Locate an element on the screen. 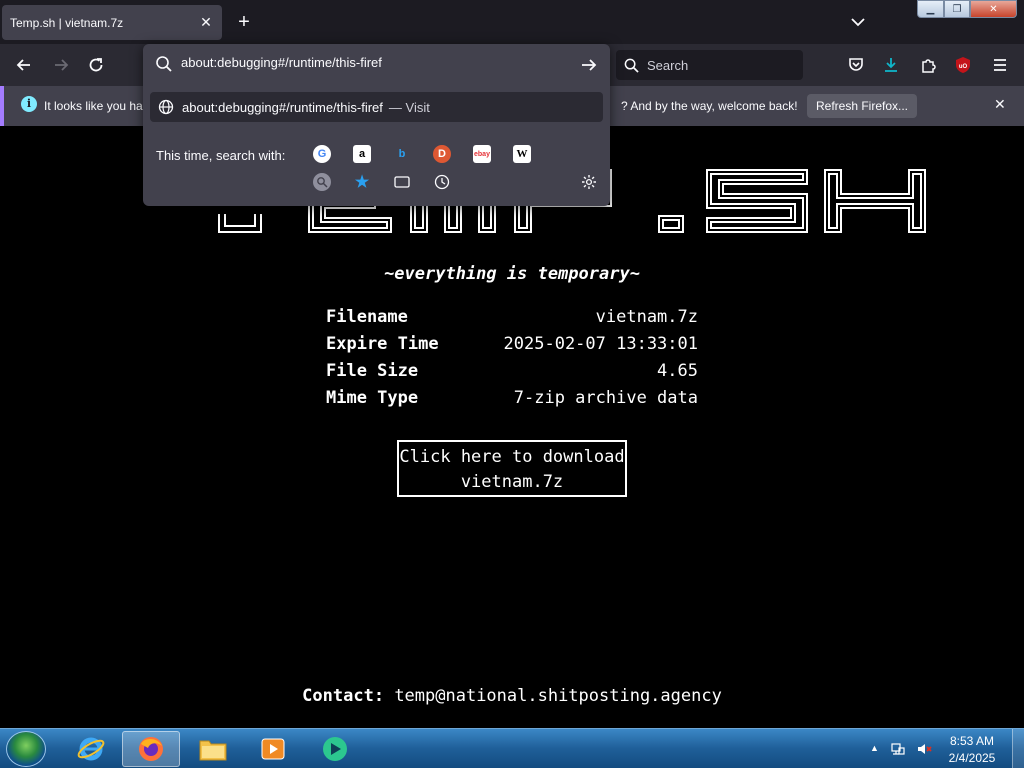 Image resolution: width=1024 pixels, height=768 pixels. duckduckgo-engine-icon: D is located at coordinates (442, 154).